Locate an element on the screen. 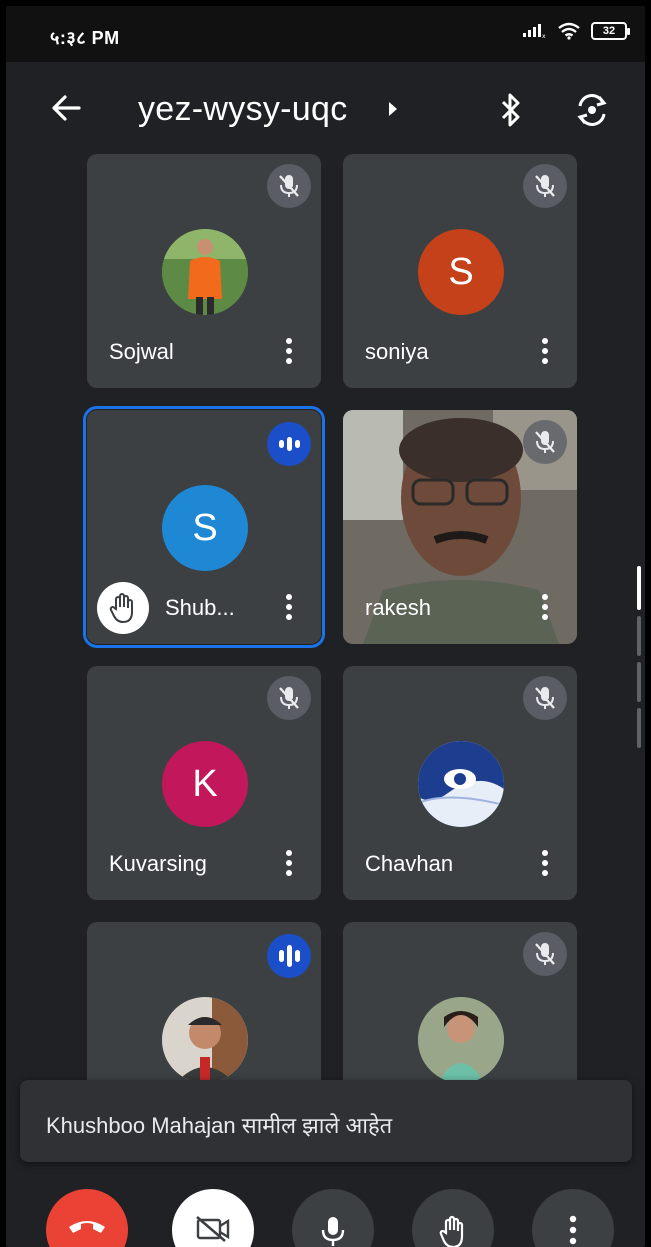 The width and height of the screenshot is (651, 1247). participant-name: soniya is located at coordinates (397, 351).